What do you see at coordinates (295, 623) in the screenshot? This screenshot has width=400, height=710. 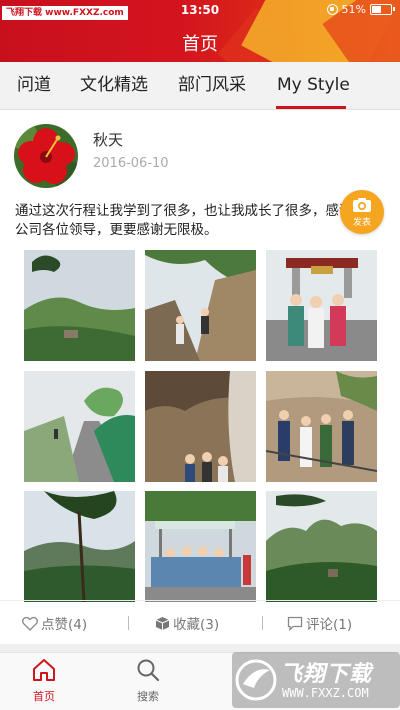 I see `comment-icon` at bounding box center [295, 623].